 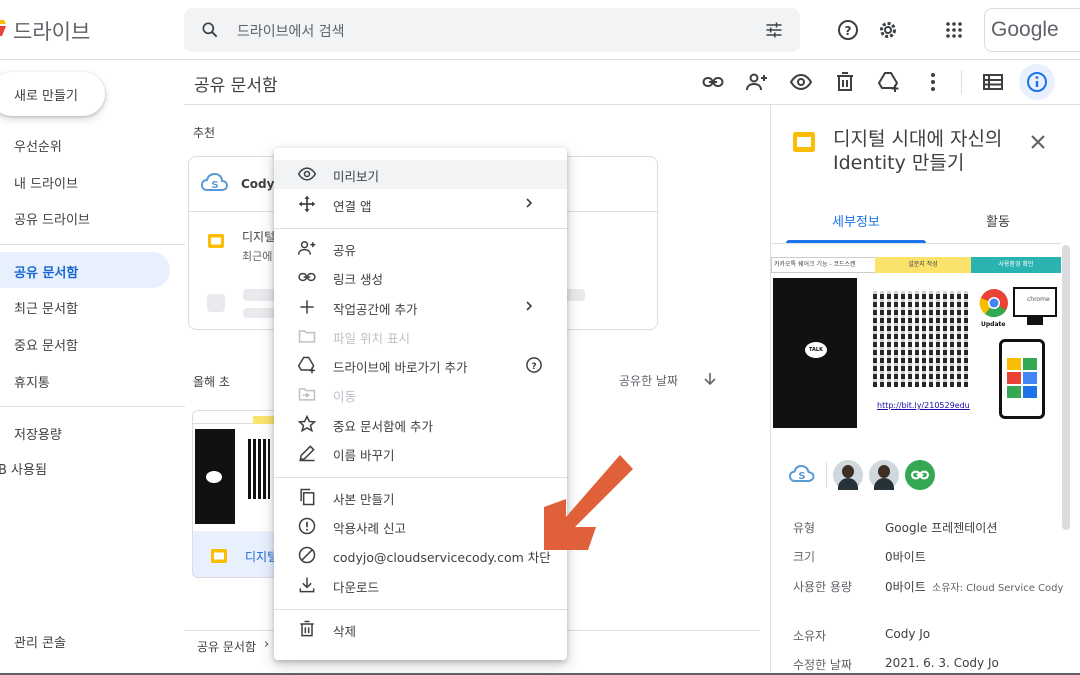 I want to click on sidebar-item-trash: 휴지통, so click(x=85, y=380).